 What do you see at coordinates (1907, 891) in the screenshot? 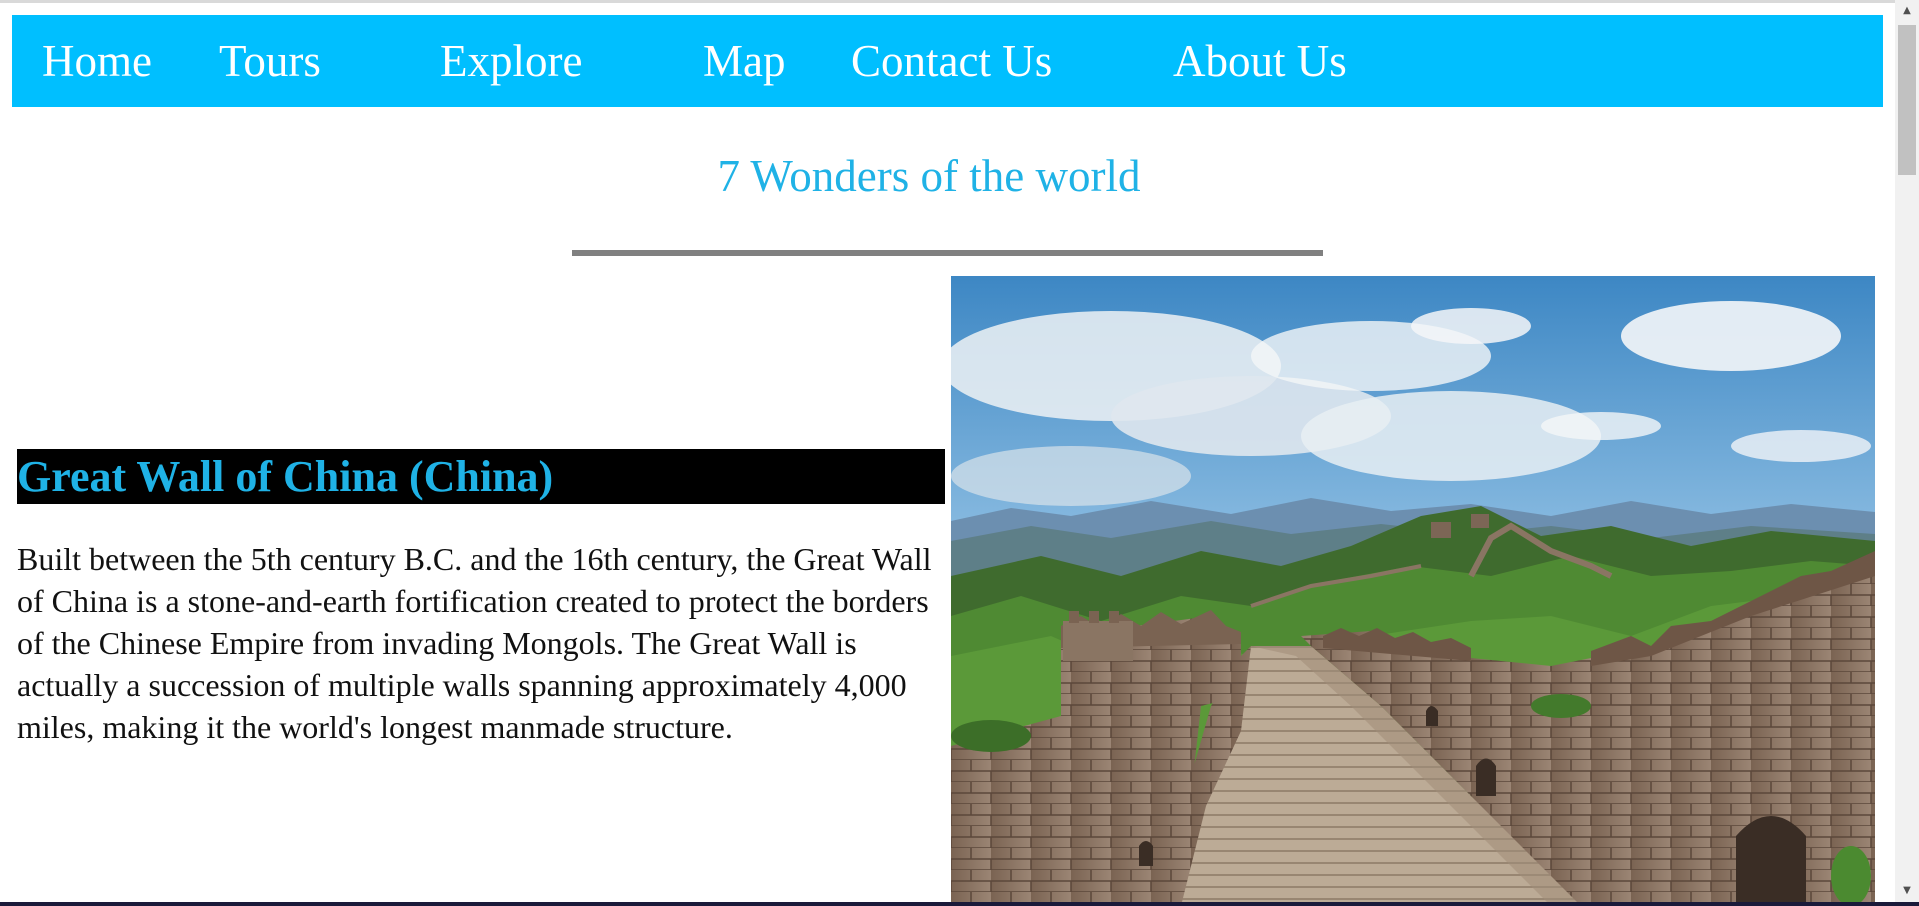
I see `scroll-down-arrow-icon: ▼` at bounding box center [1907, 891].